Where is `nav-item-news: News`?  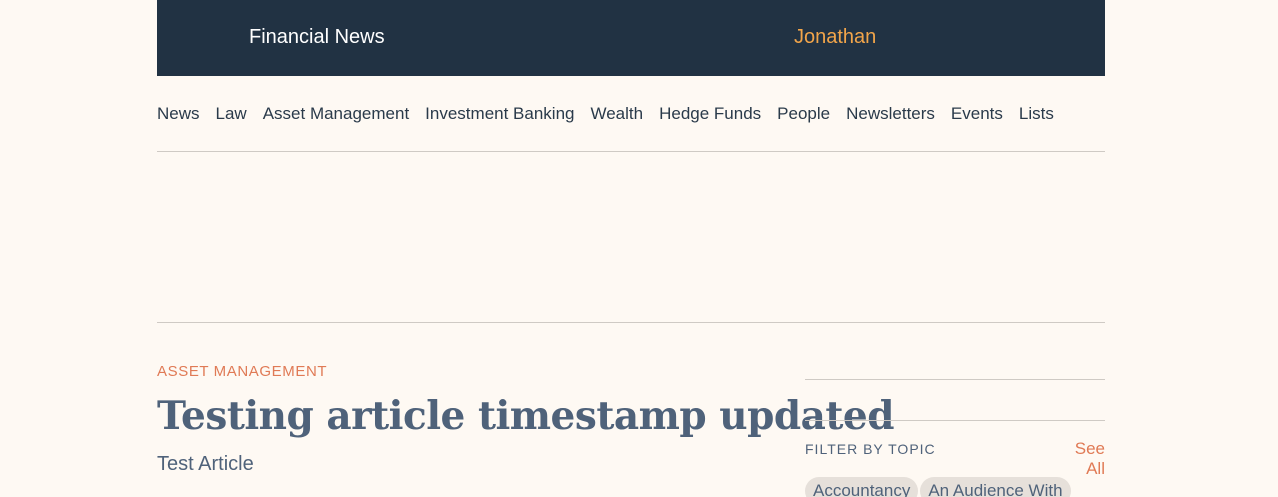
nav-item-news: News is located at coordinates (178, 114).